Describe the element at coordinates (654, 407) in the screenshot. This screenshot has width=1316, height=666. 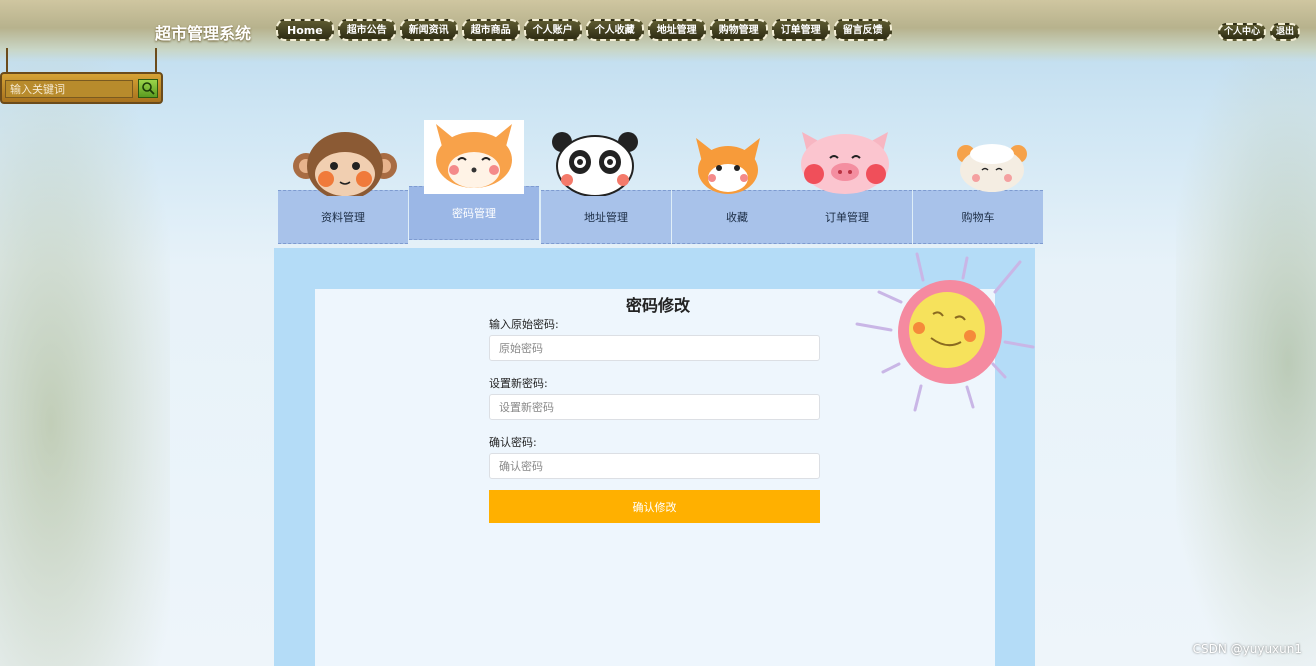
I see `new-password-input` at that location.